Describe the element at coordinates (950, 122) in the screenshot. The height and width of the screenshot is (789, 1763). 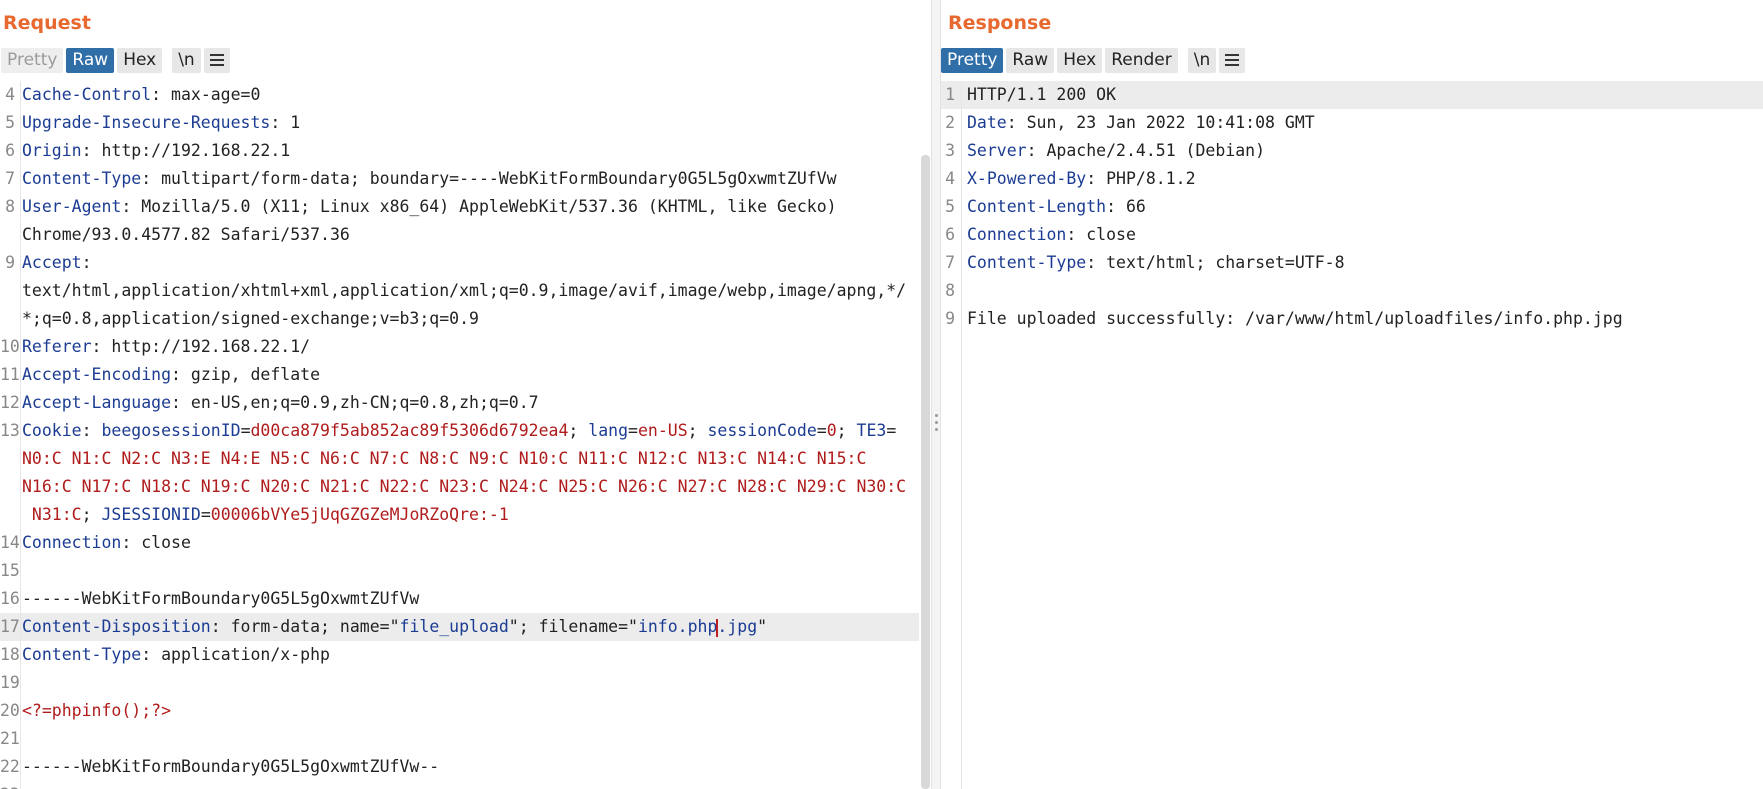
I see `line-number: 2` at that location.